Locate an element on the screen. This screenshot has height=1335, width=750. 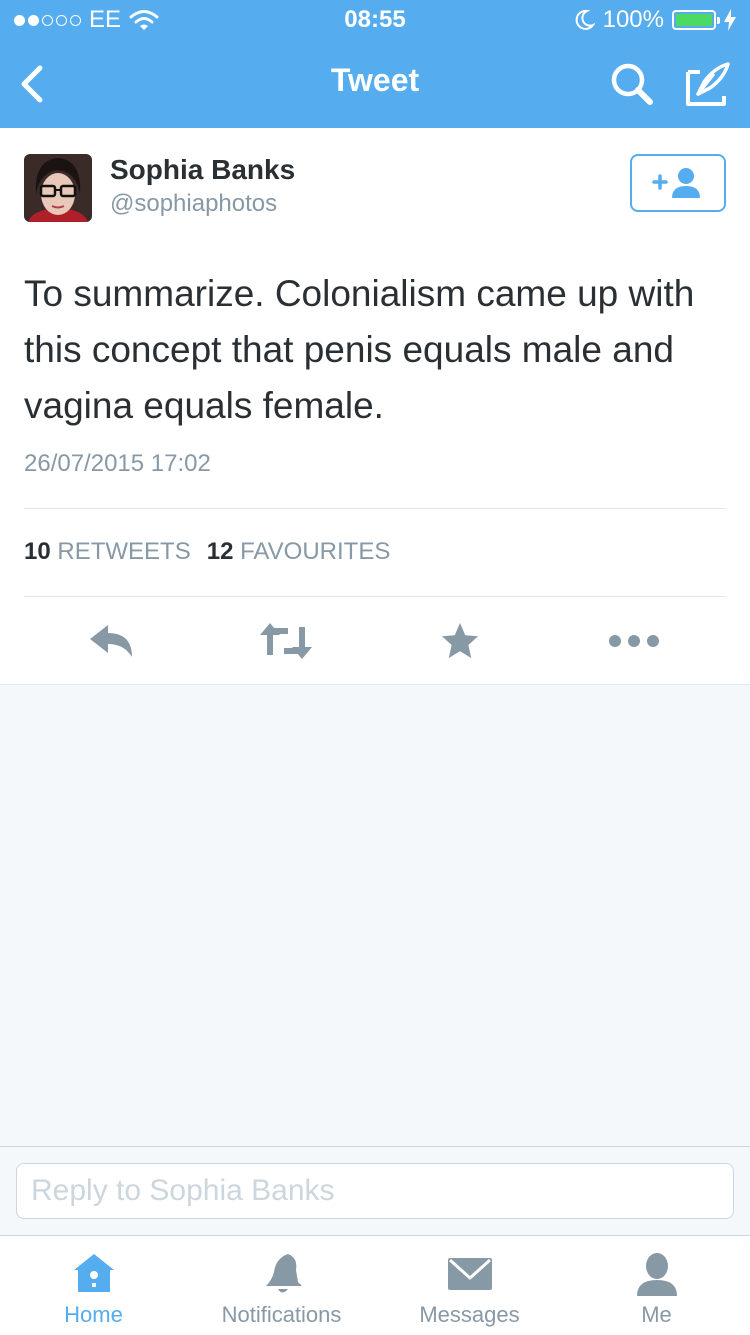
navigation-bar: Tweet is located at coordinates (375, 84).